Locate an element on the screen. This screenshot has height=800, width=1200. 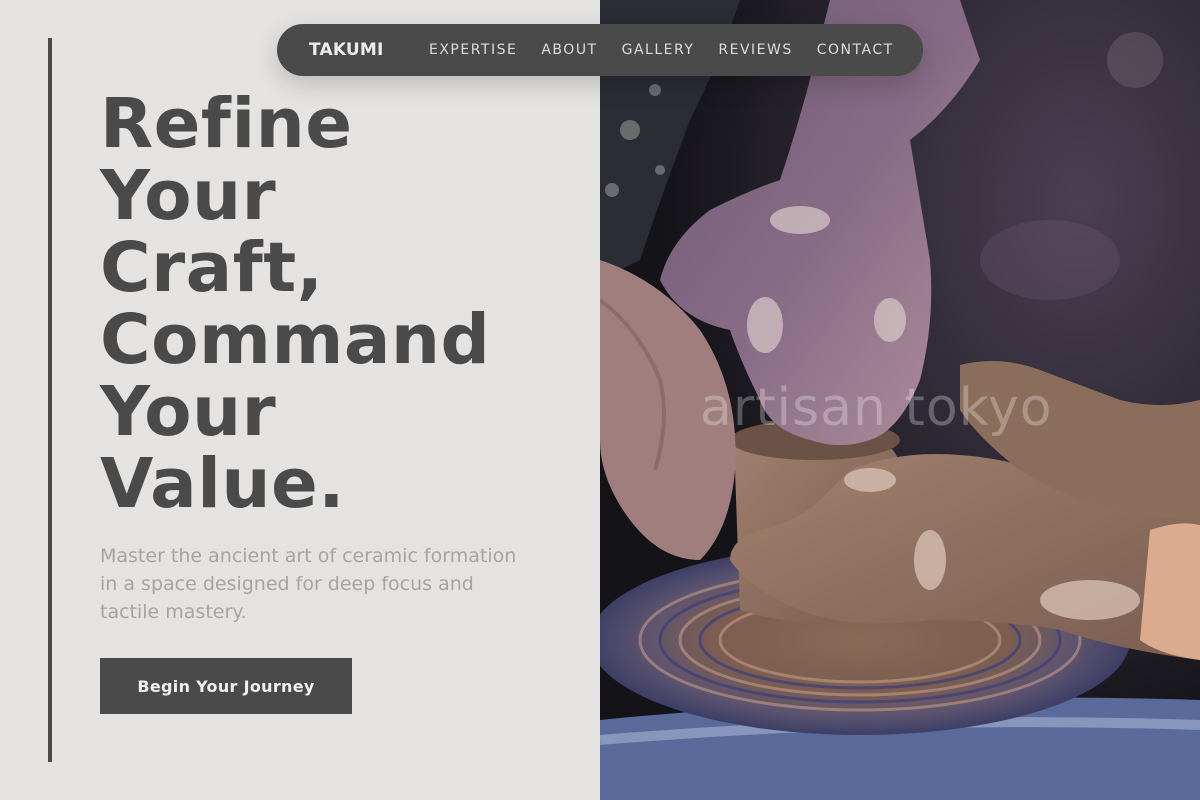
nav-link-about: ABOUT is located at coordinates (569, 50).